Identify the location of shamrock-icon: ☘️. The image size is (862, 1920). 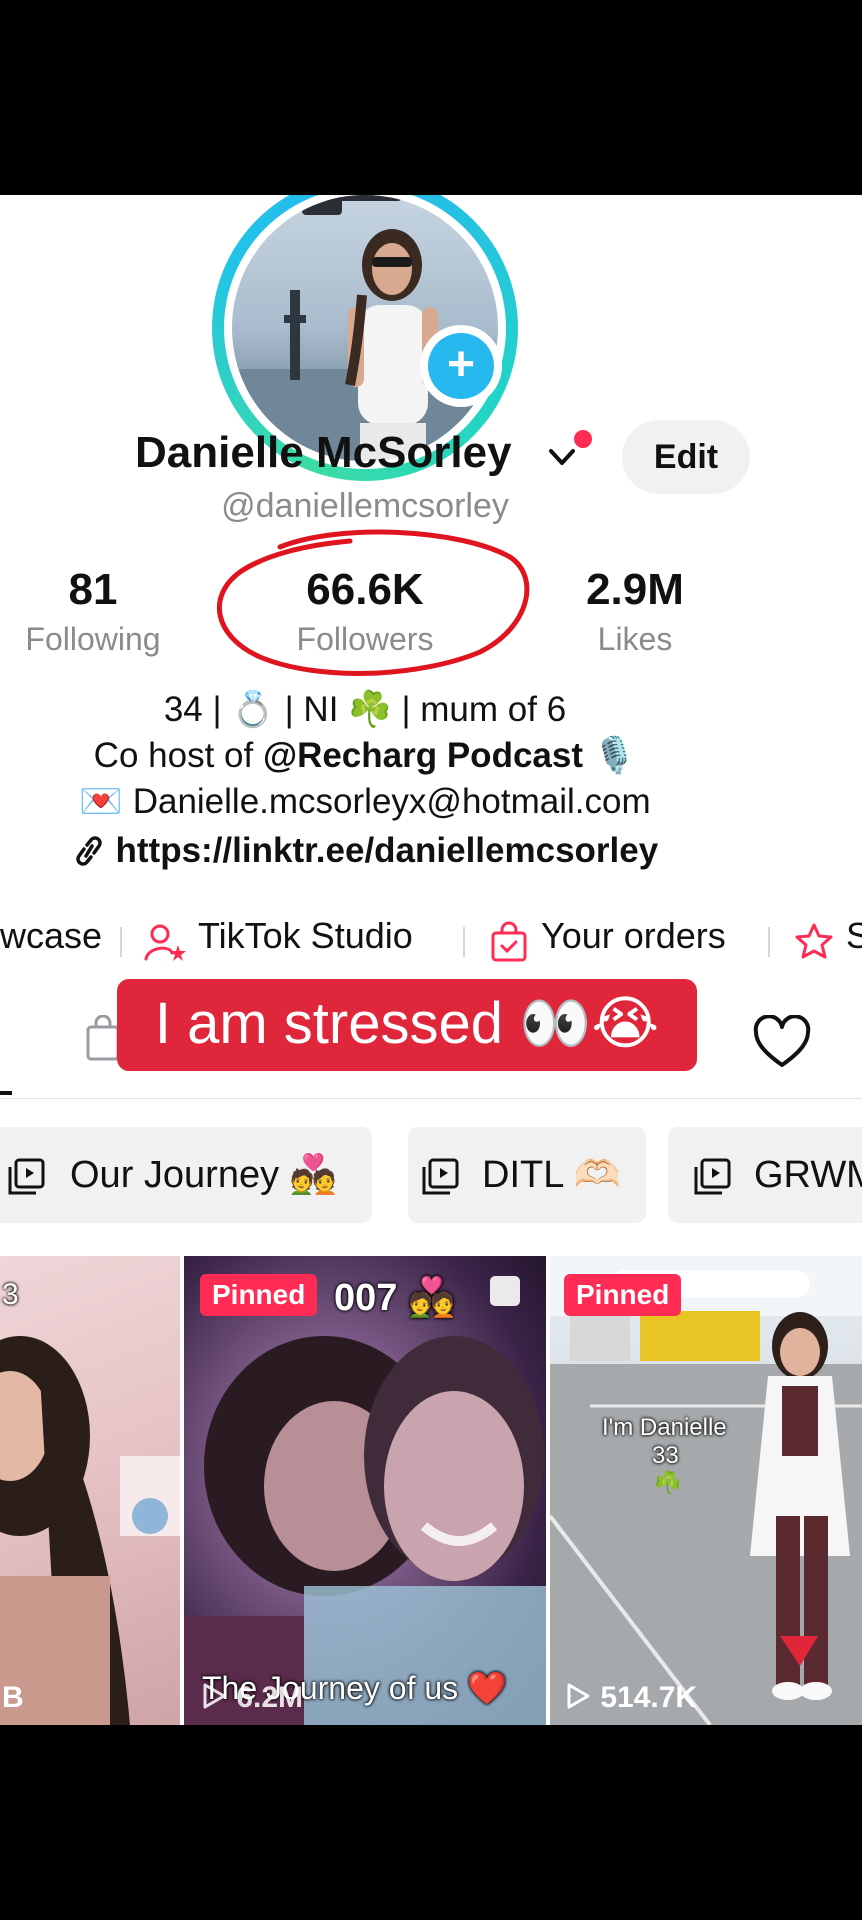
(668, 1482).